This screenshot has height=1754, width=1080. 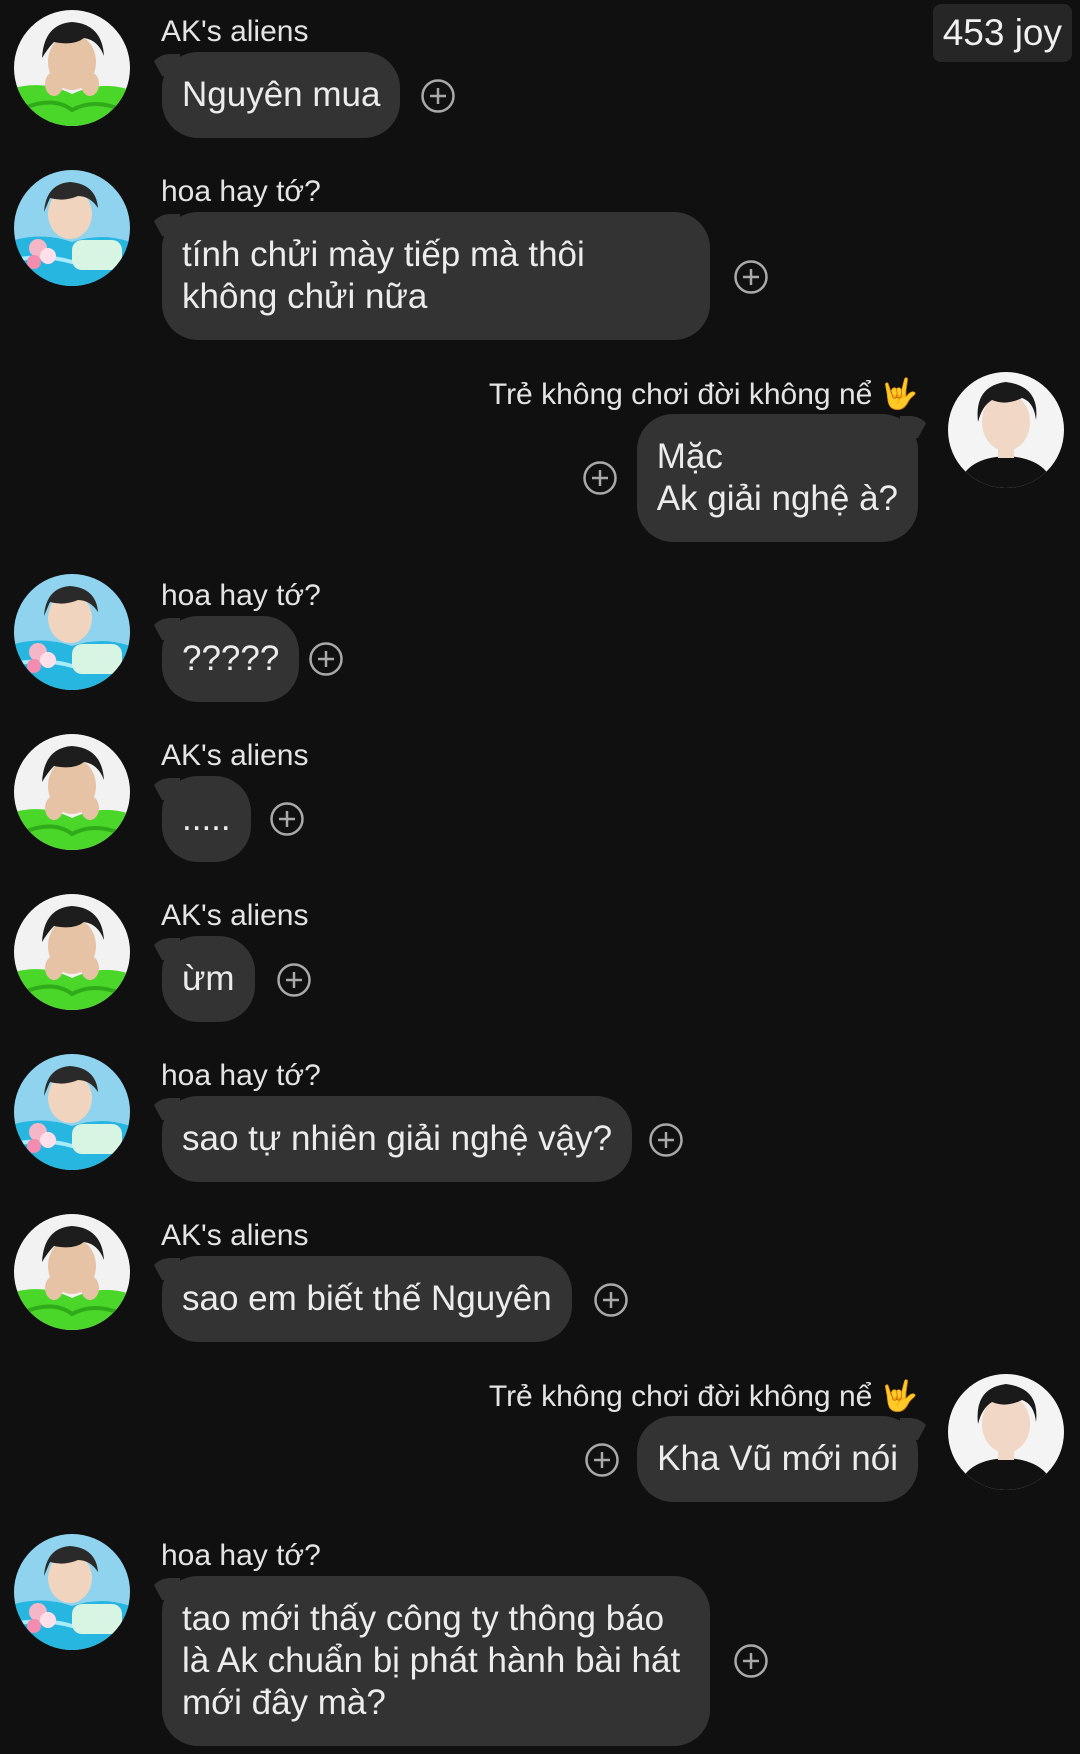 What do you see at coordinates (777, 1459) in the screenshot?
I see `message-bubble: Kha Vũ mới nói` at bounding box center [777, 1459].